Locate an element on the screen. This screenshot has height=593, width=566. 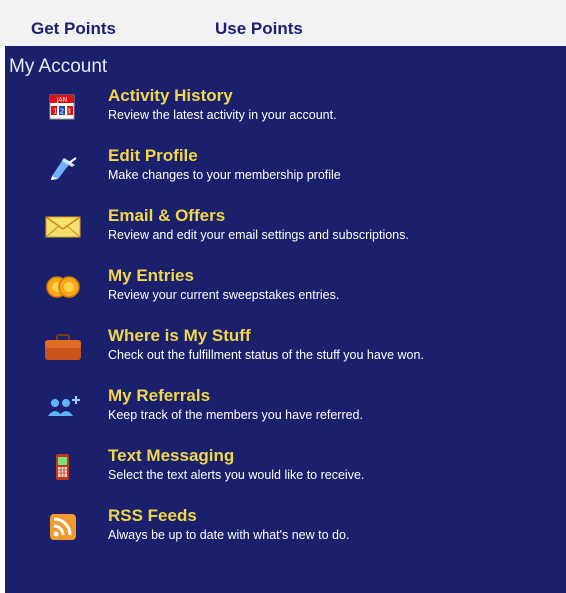
rss-feeds-link: RSS Feeds is located at coordinates (152, 516).